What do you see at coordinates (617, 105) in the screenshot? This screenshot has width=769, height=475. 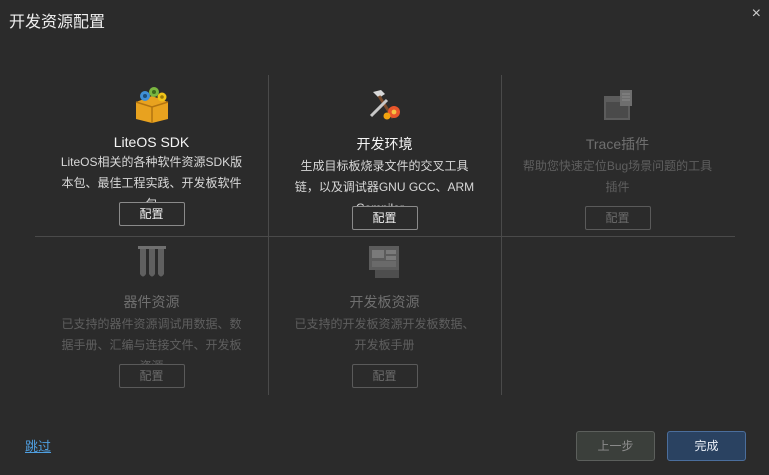 I see `trace-window-icon` at bounding box center [617, 105].